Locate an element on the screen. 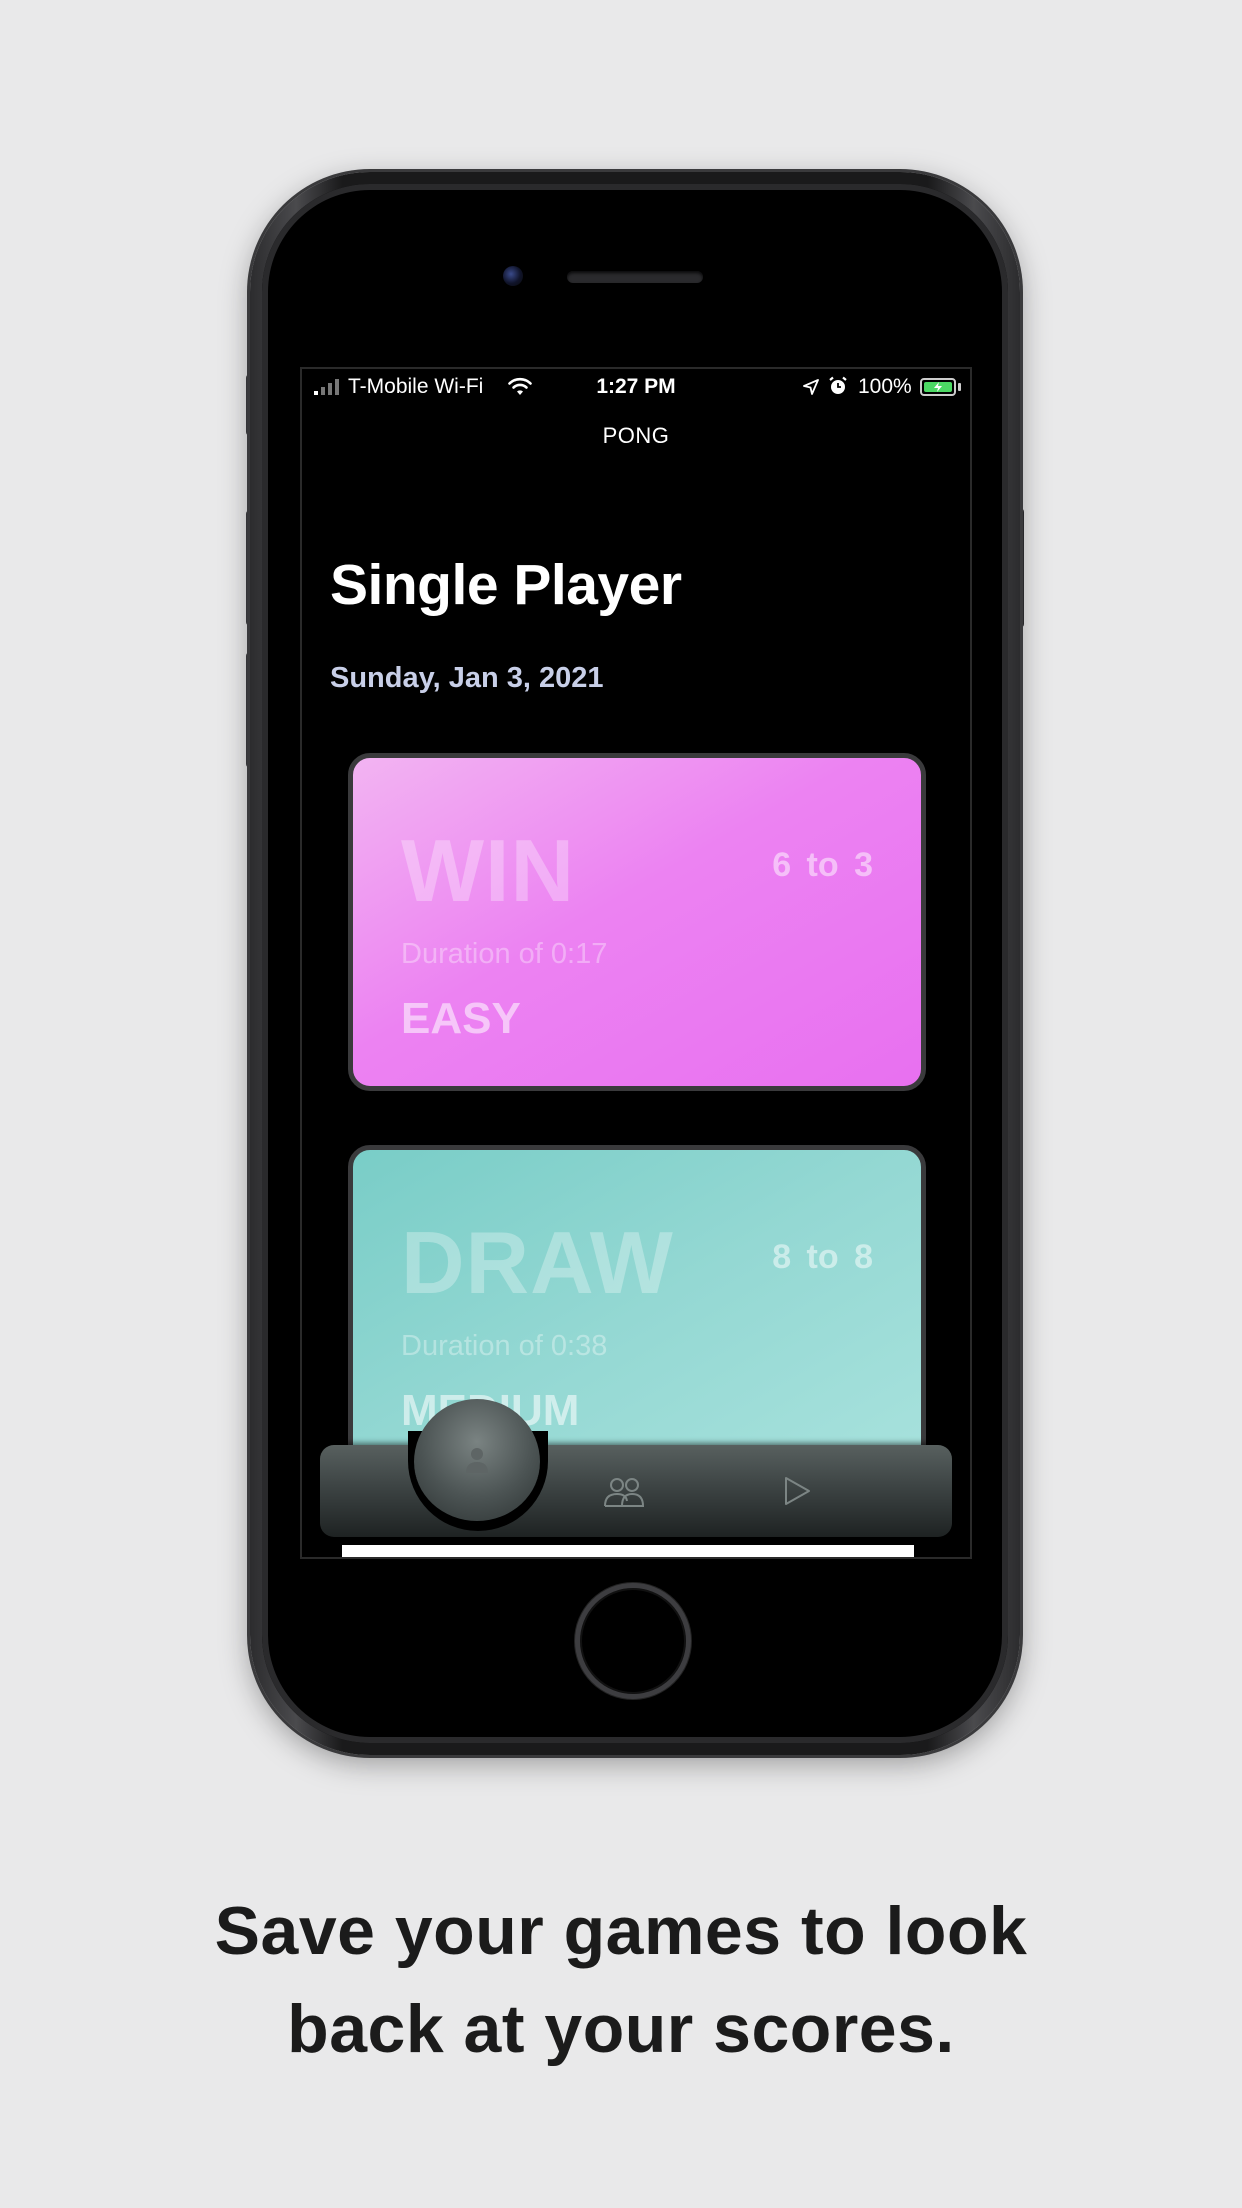 Image resolution: width=1242 pixels, height=2208 pixels. page-title: Single Player is located at coordinates (506, 585).